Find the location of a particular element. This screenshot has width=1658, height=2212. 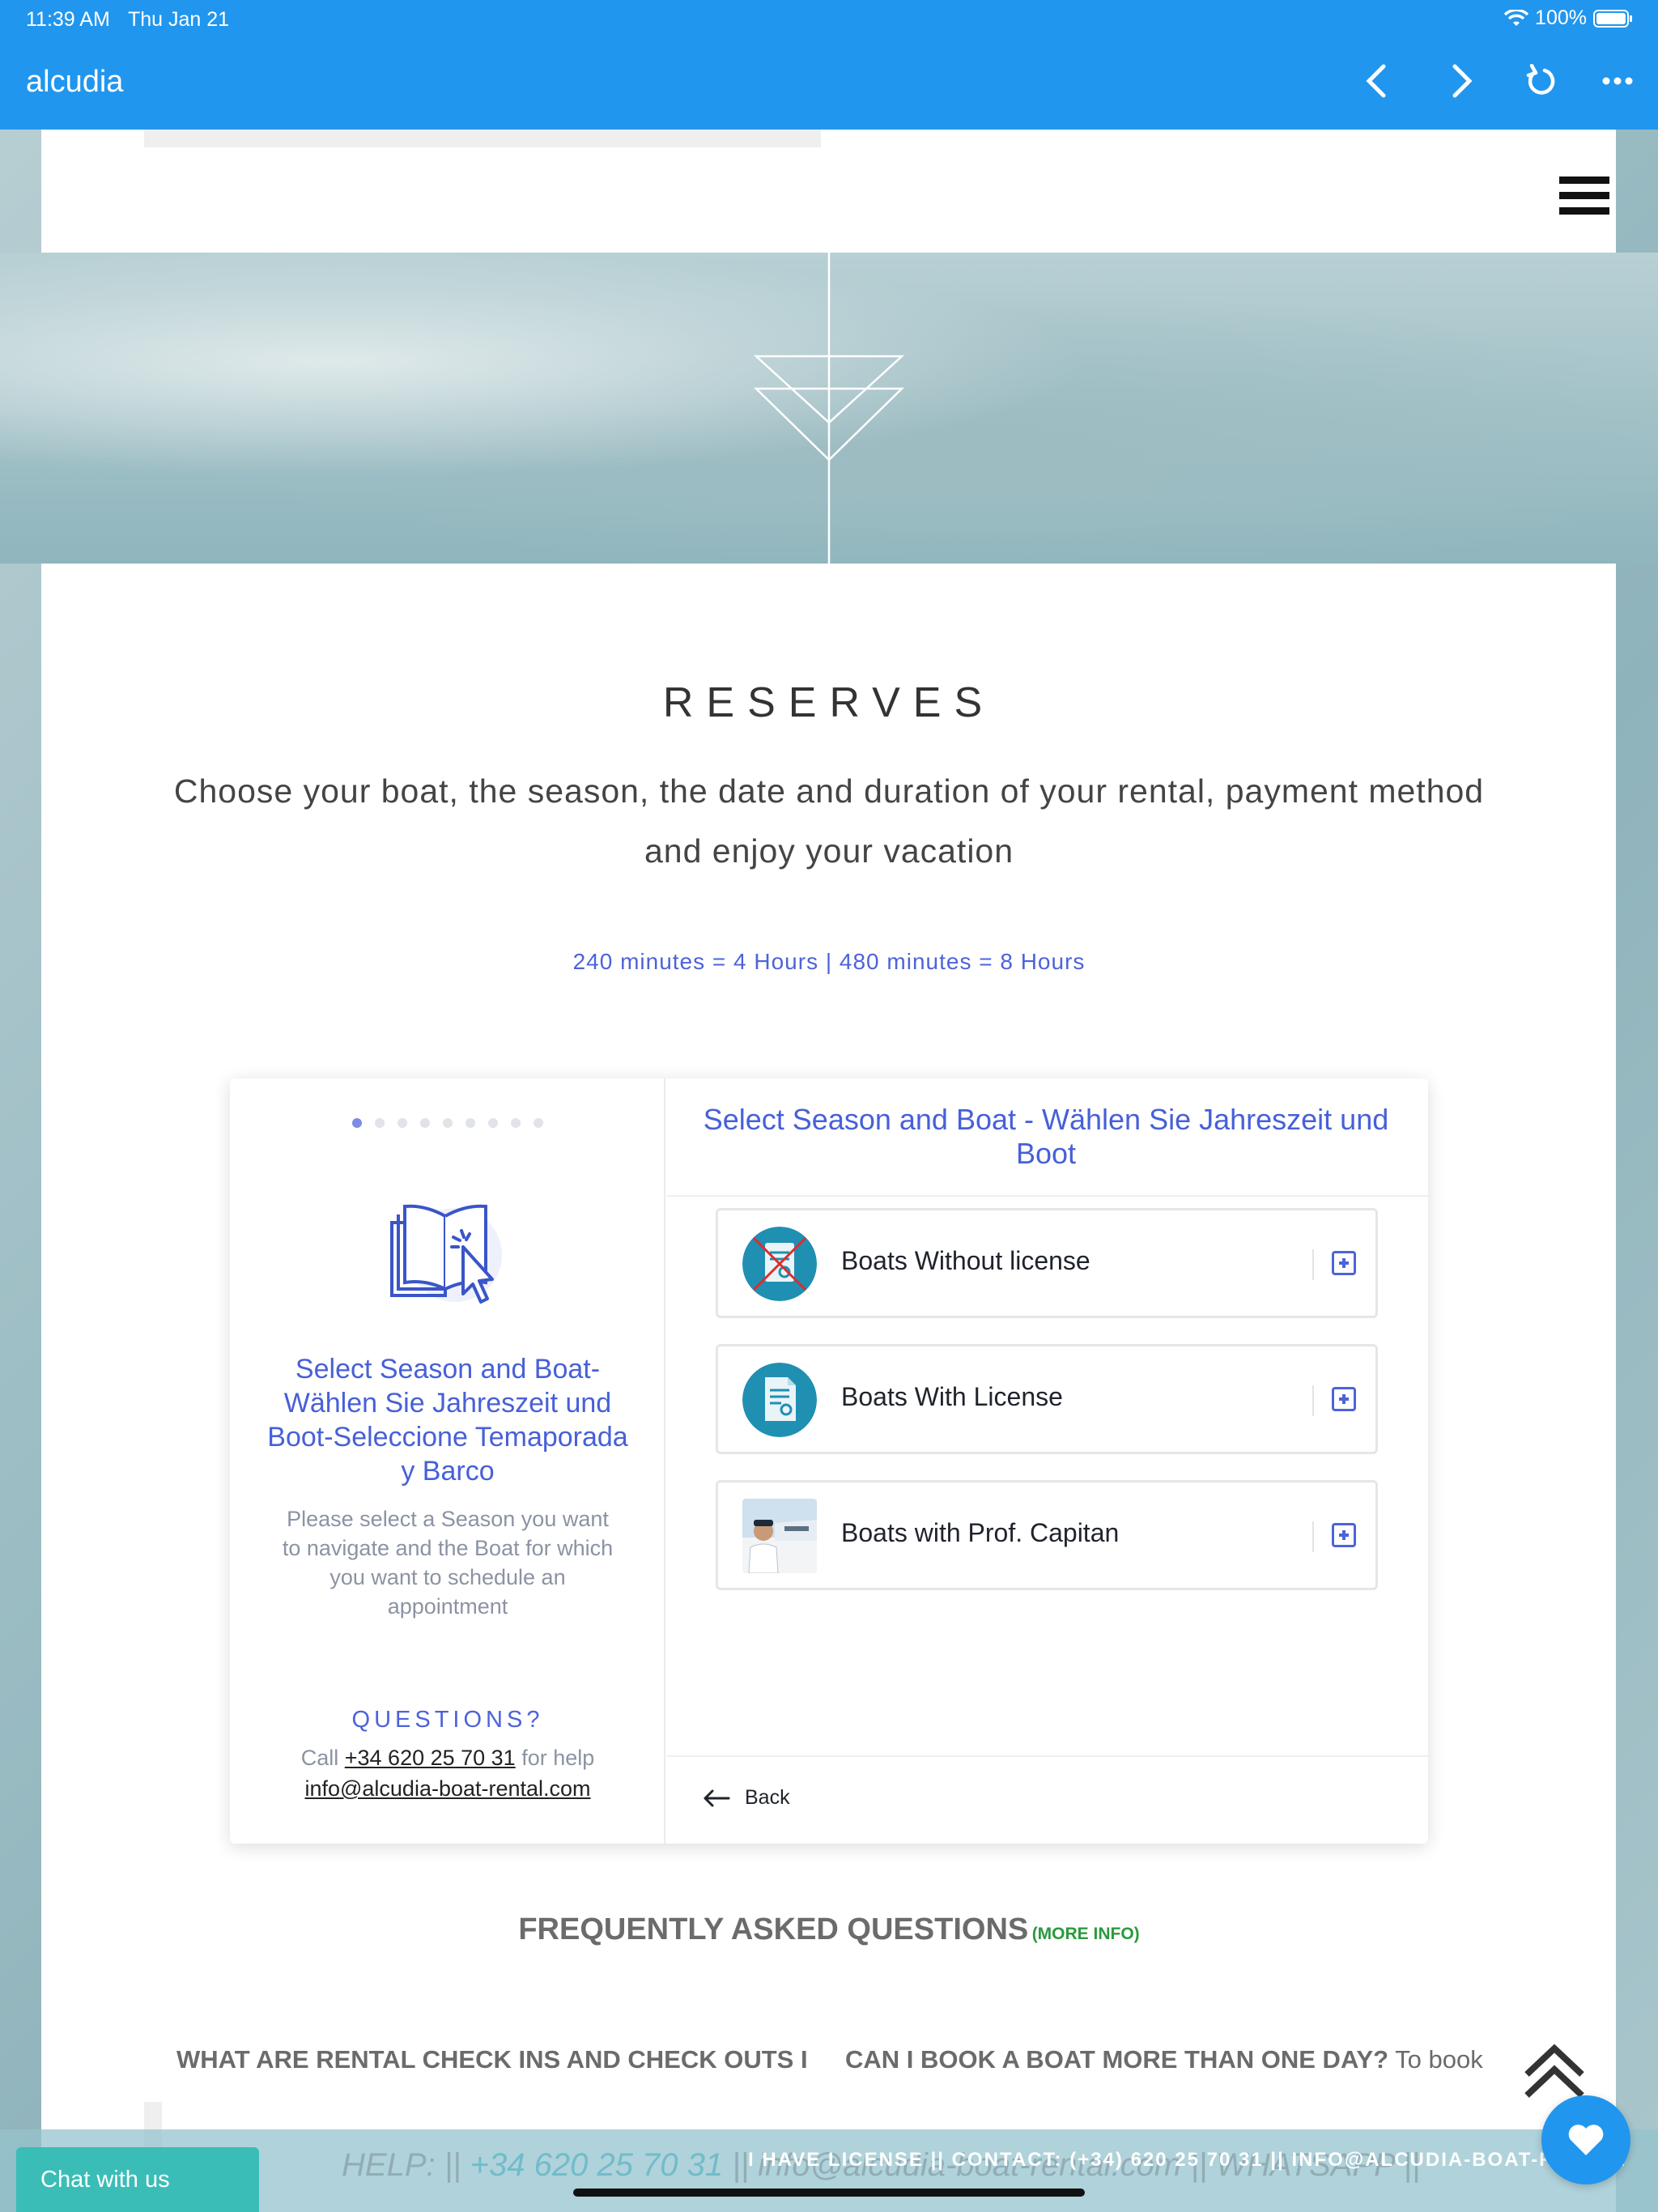

hamburger-menu-button is located at coordinates (1584, 199).